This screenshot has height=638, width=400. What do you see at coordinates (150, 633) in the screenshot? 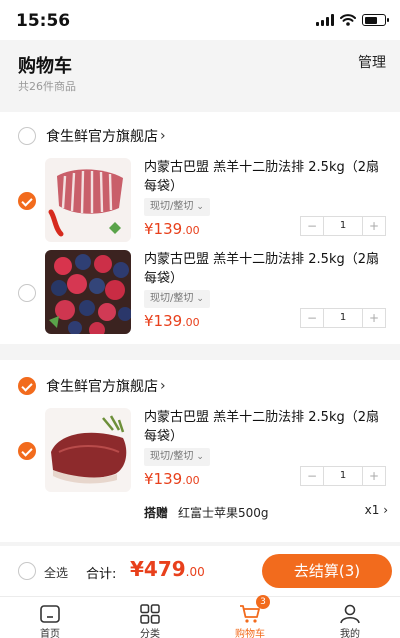
I see `tab-label: 分类` at bounding box center [150, 633].